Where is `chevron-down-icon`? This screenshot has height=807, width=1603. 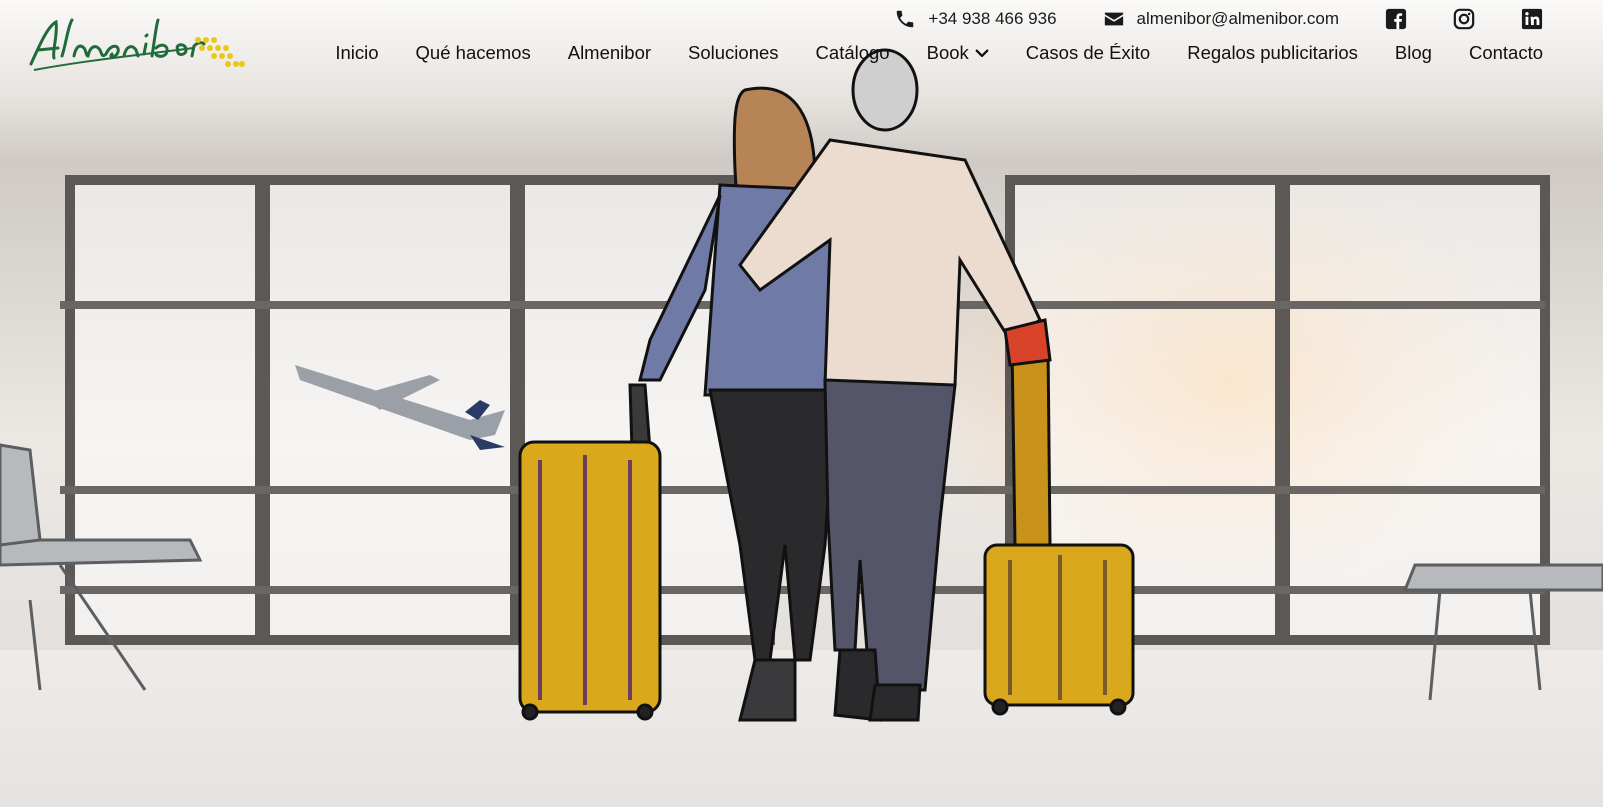
chevron-down-icon is located at coordinates (982, 53).